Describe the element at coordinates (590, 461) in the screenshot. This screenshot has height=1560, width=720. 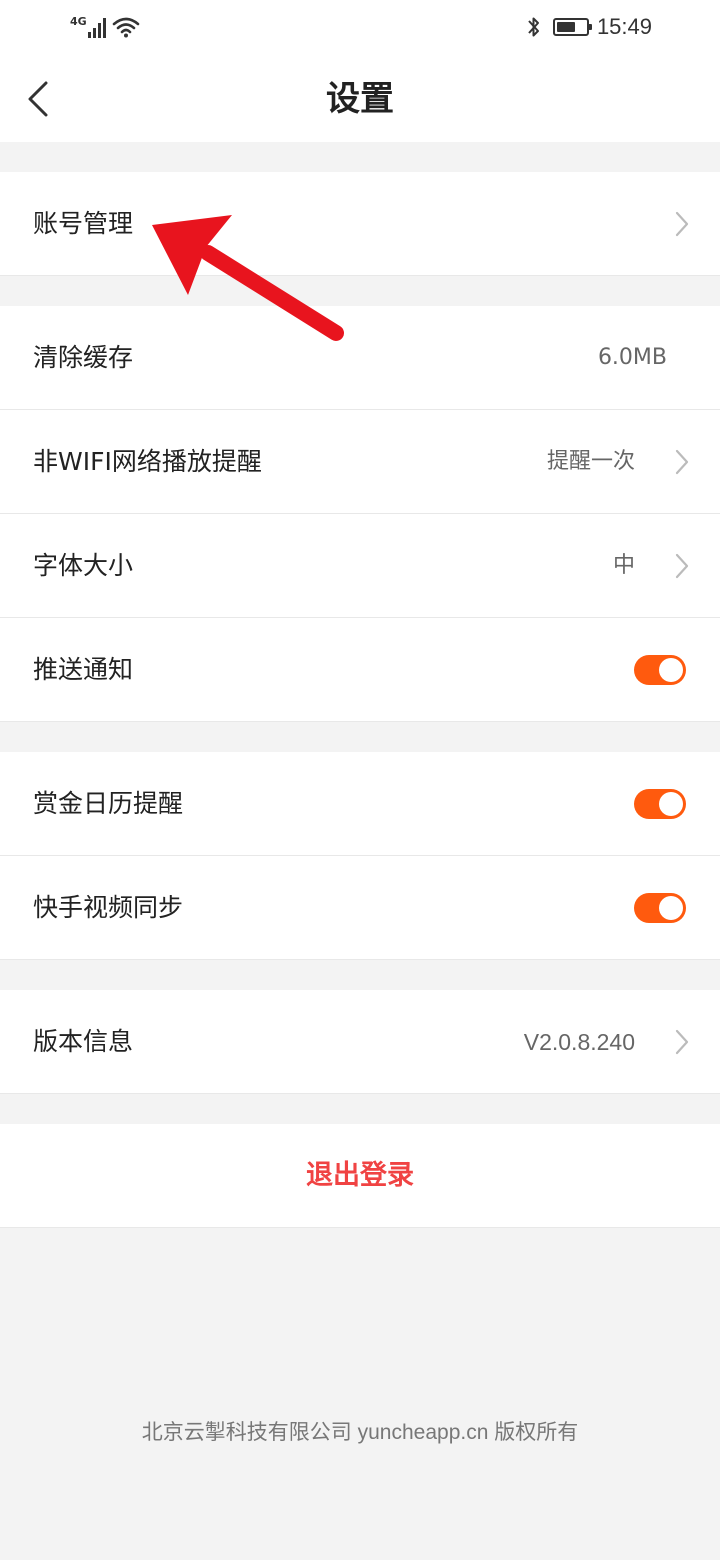
I see `non-wifi-reminder-value: 提醒一次` at that location.